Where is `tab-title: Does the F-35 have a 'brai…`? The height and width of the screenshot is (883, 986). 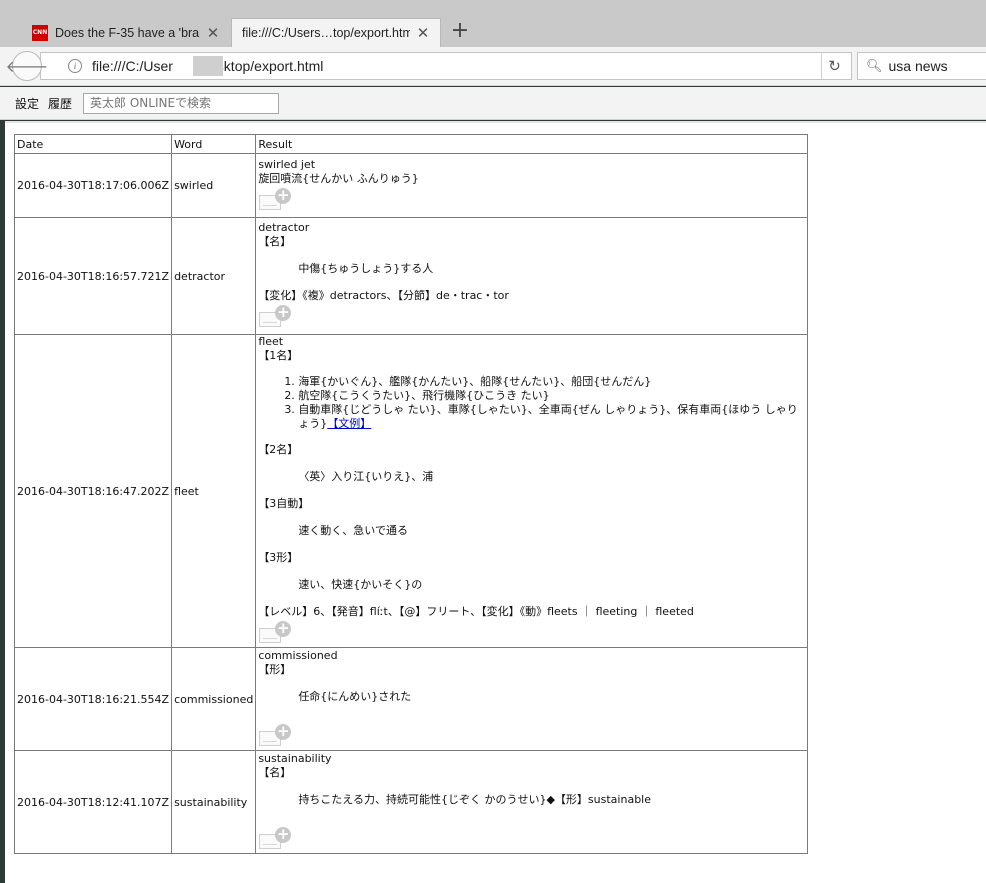
tab-title: Does the F-35 have a 'brai… is located at coordinates (127, 32).